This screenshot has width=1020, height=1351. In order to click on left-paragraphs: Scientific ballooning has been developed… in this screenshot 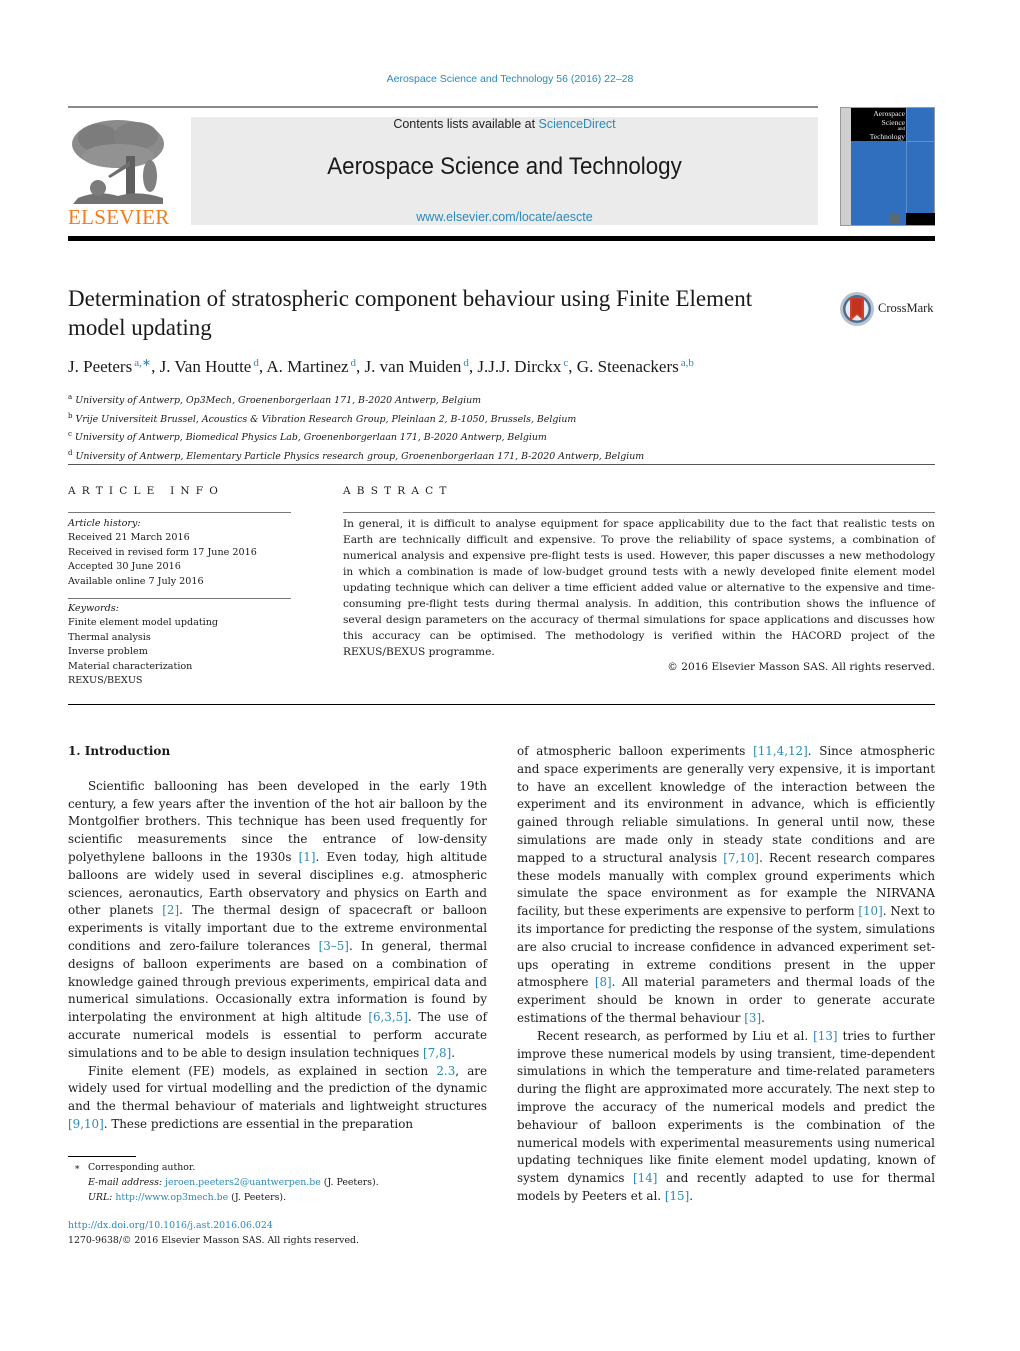, I will do `click(277, 956)`.